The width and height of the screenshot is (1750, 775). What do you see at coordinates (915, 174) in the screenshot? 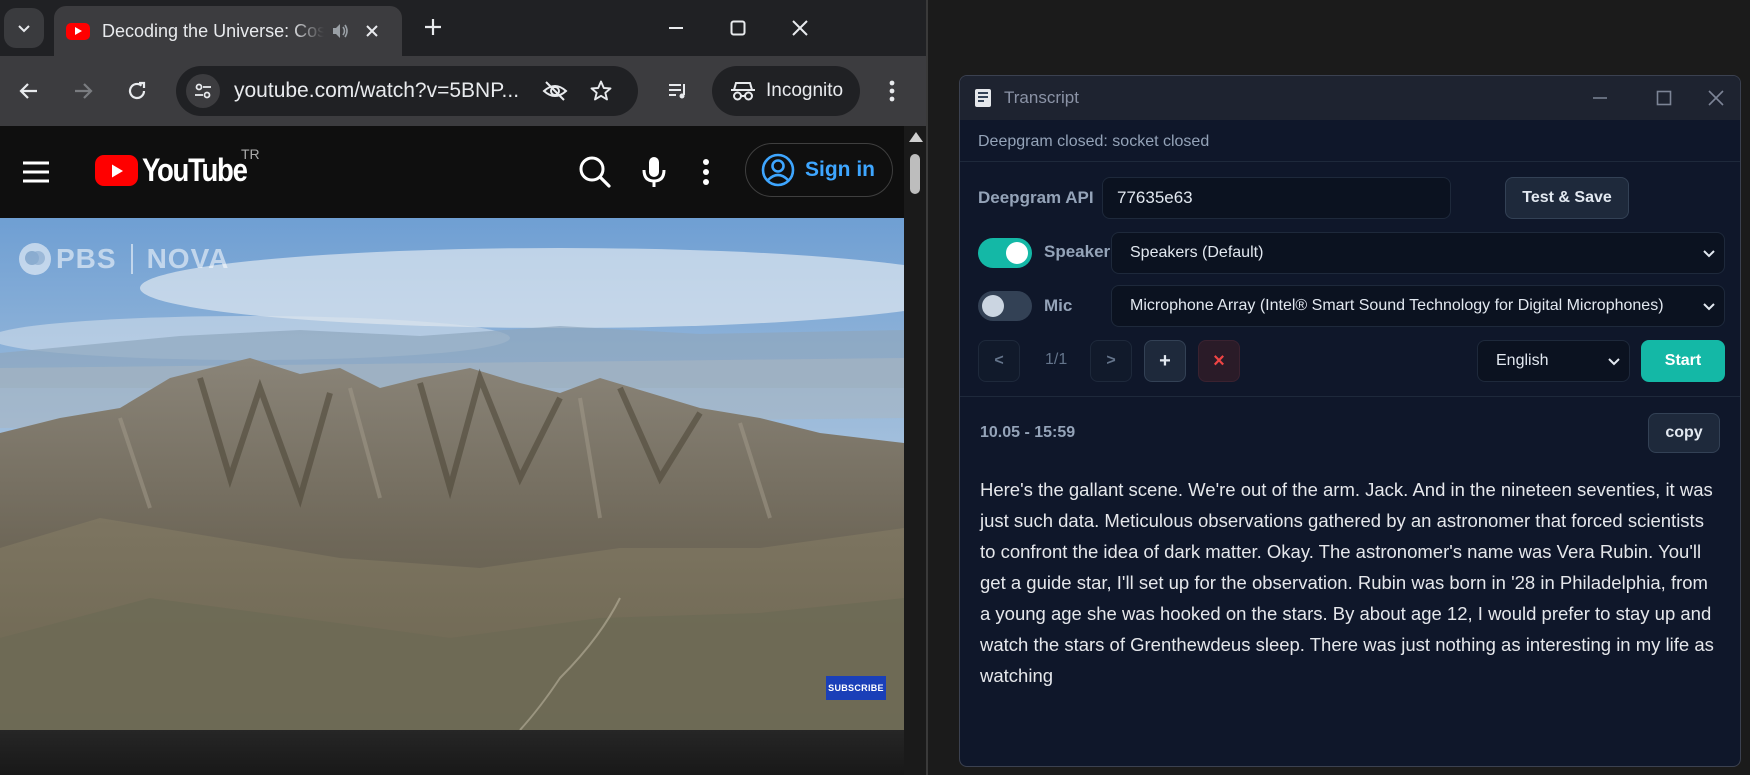
I see `scroll-thumb` at bounding box center [915, 174].